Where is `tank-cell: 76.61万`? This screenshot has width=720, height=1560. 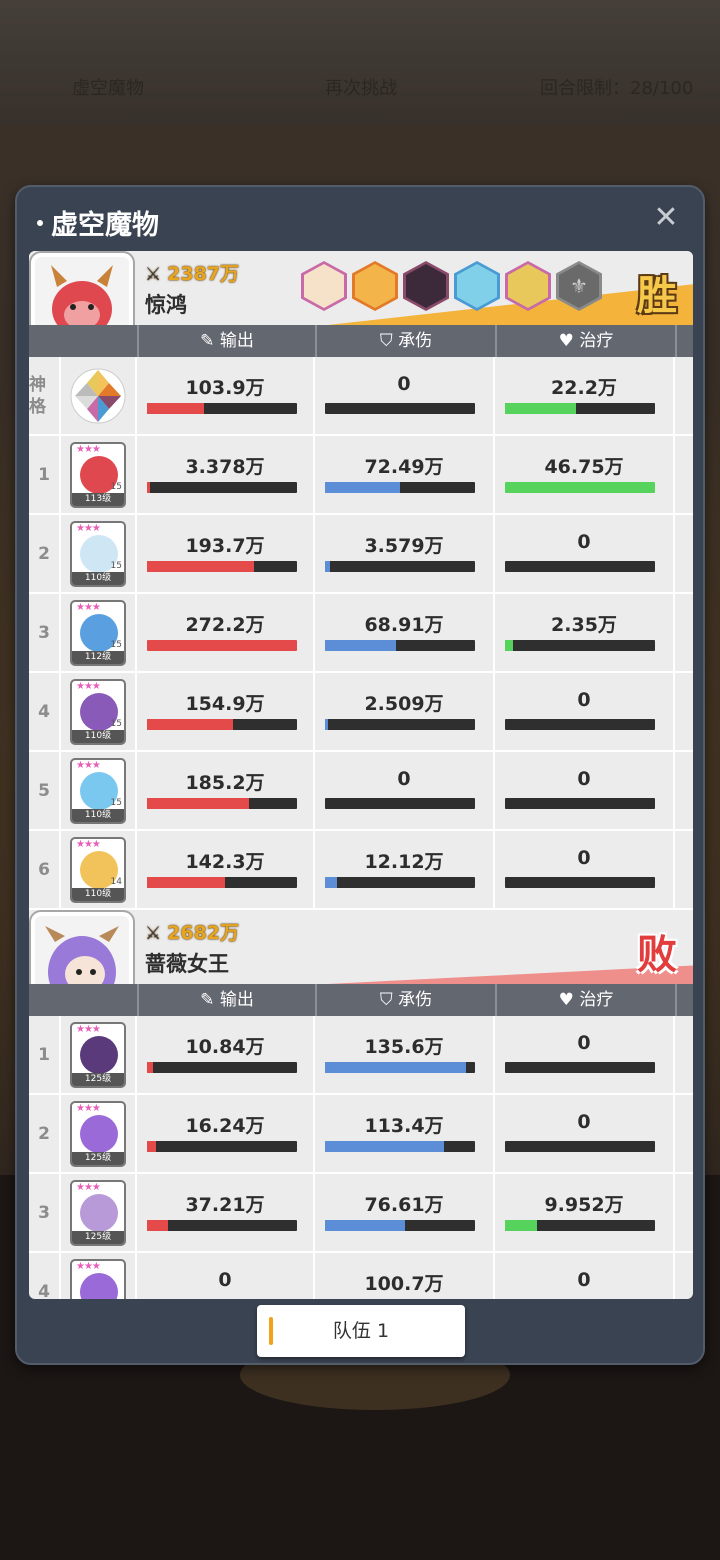 tank-cell: 76.61万 is located at coordinates (405, 1212).